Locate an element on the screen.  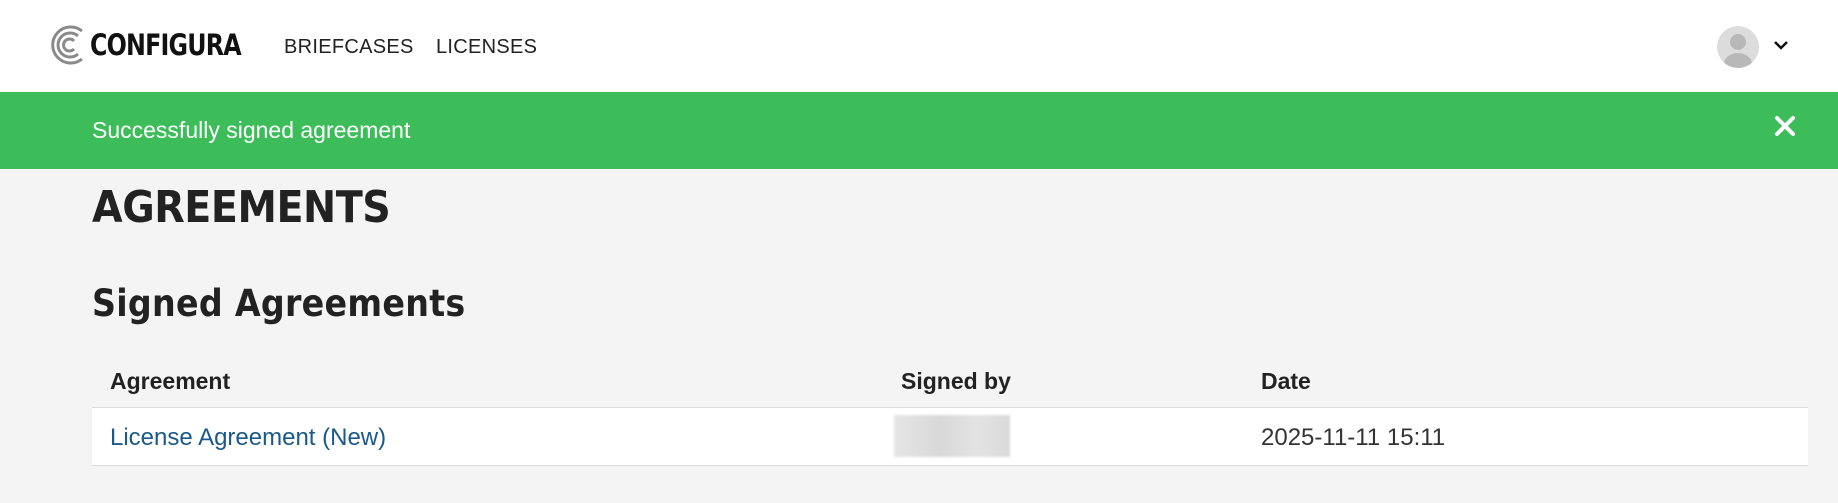
nav-licenses: LICENSES is located at coordinates (486, 47).